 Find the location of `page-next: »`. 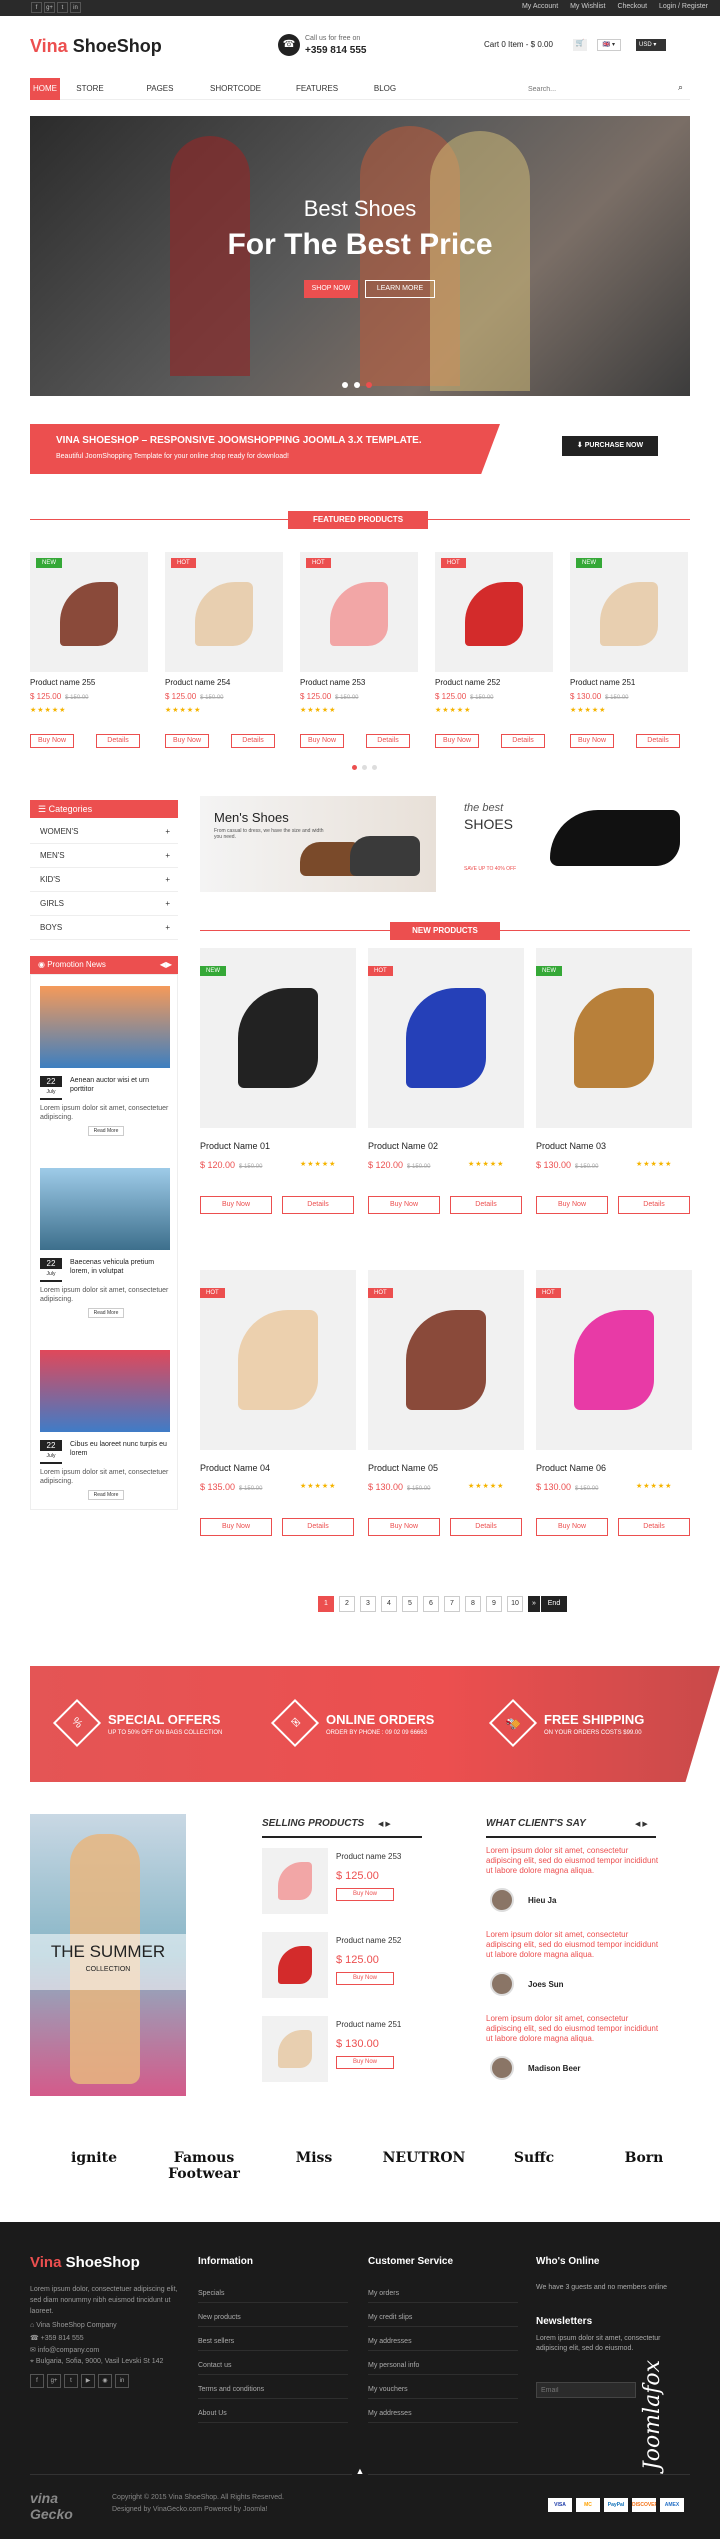

page-next: » is located at coordinates (534, 1604).